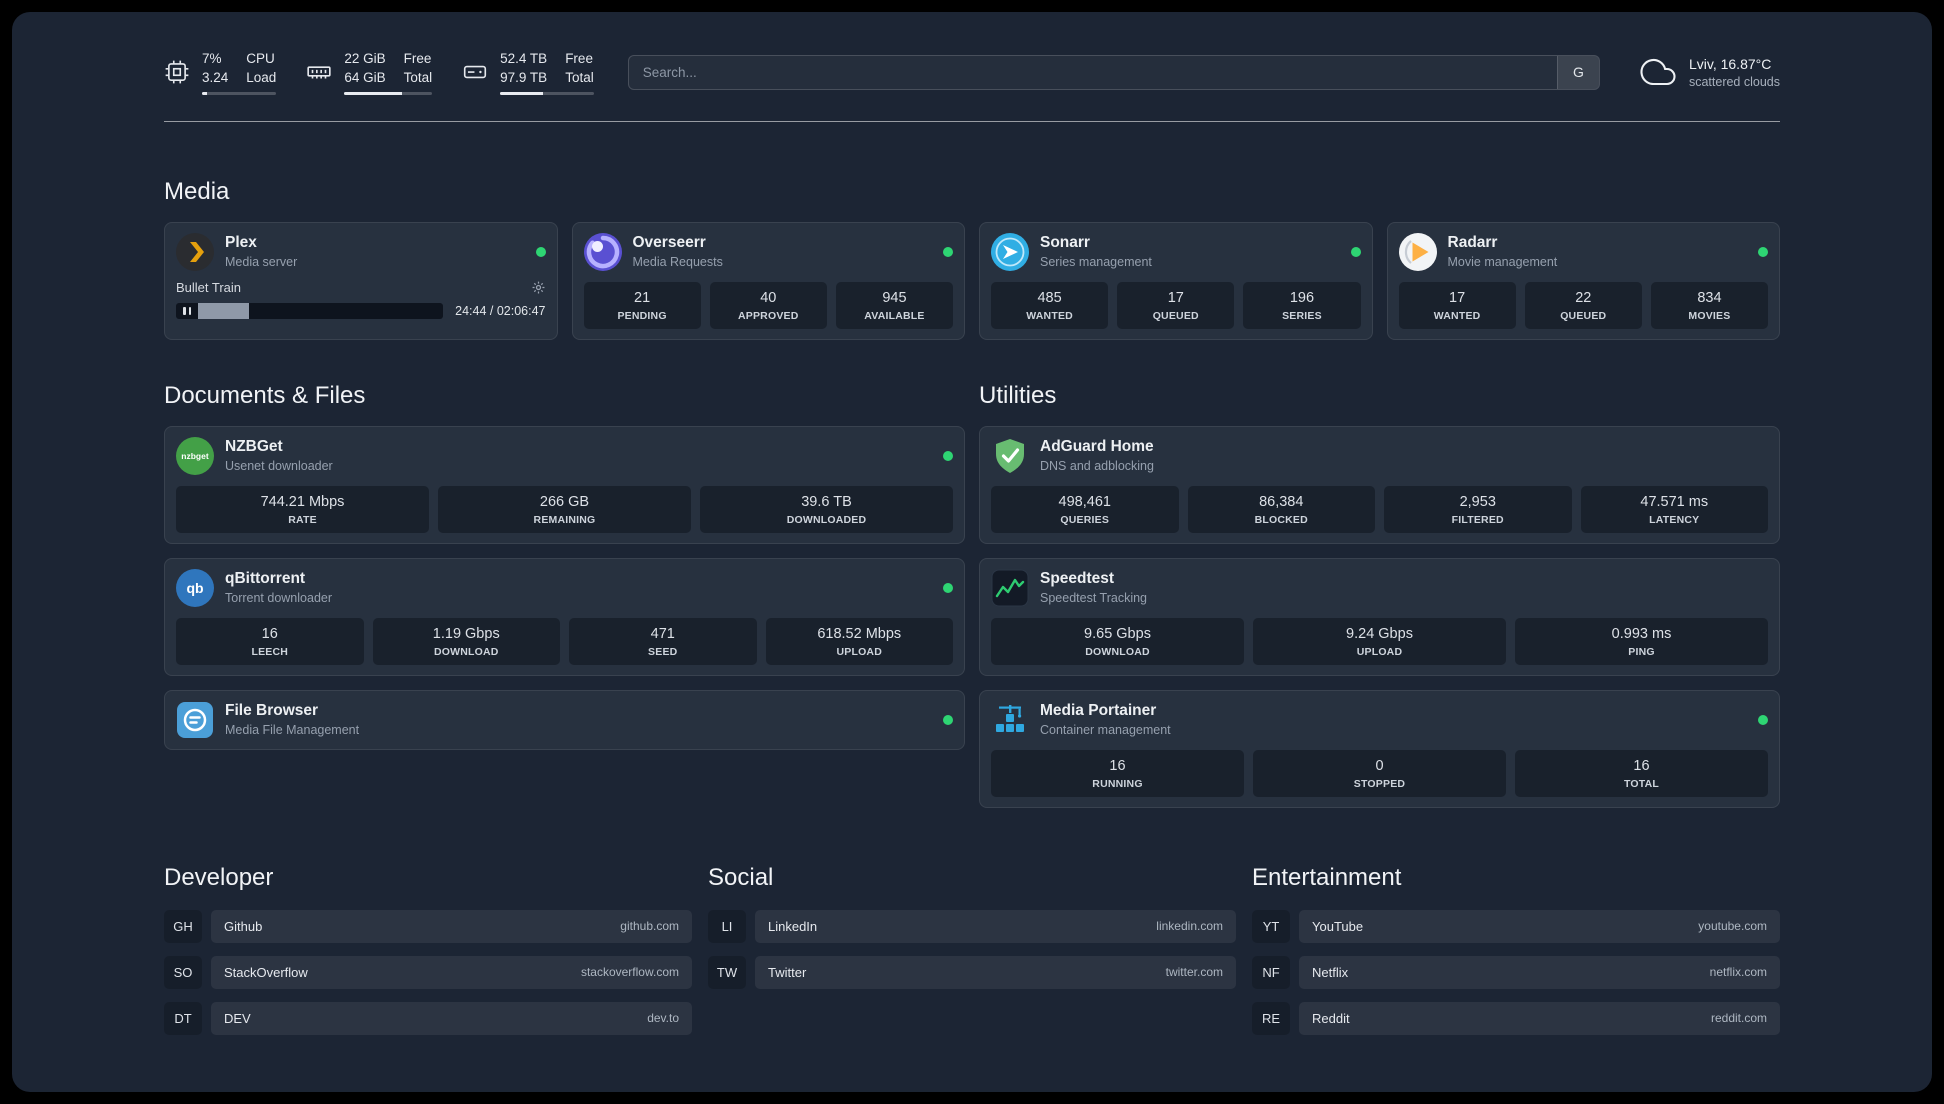 The height and width of the screenshot is (1104, 1944). What do you see at coordinates (793, 926) in the screenshot?
I see `bookmark-name: LinkedIn` at bounding box center [793, 926].